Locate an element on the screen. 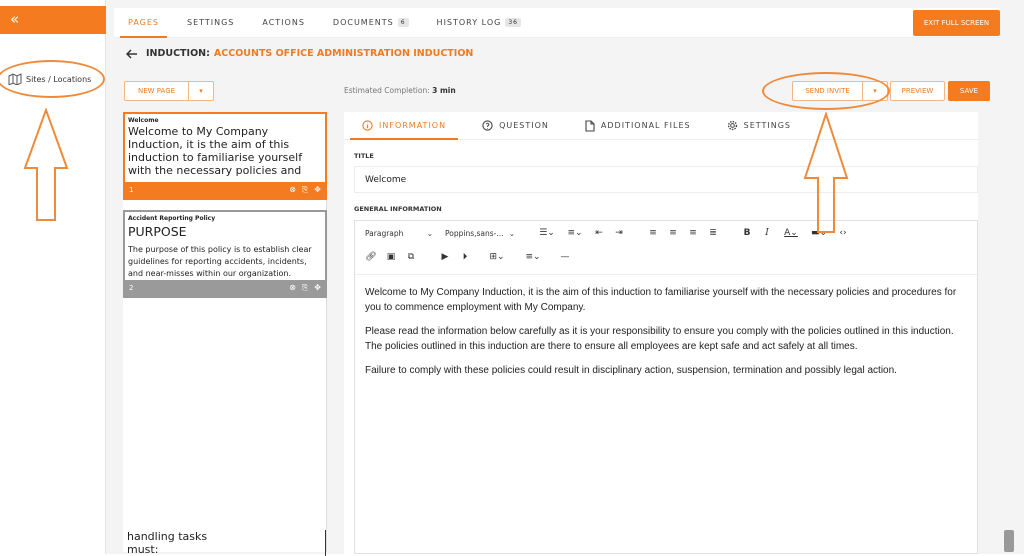 The image size is (1024, 556). tab-additional-files: ADDITIONAL FILES is located at coordinates (638, 126).